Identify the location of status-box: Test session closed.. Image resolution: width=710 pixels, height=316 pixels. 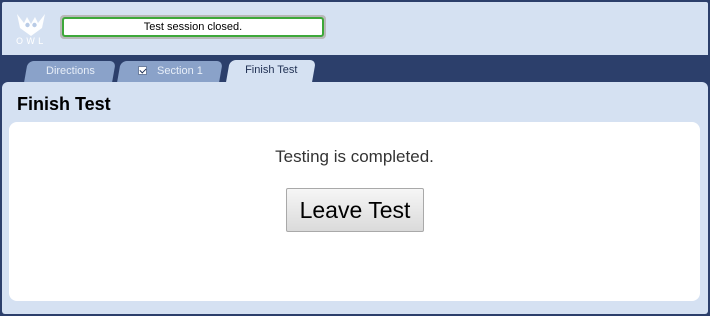
(193, 27).